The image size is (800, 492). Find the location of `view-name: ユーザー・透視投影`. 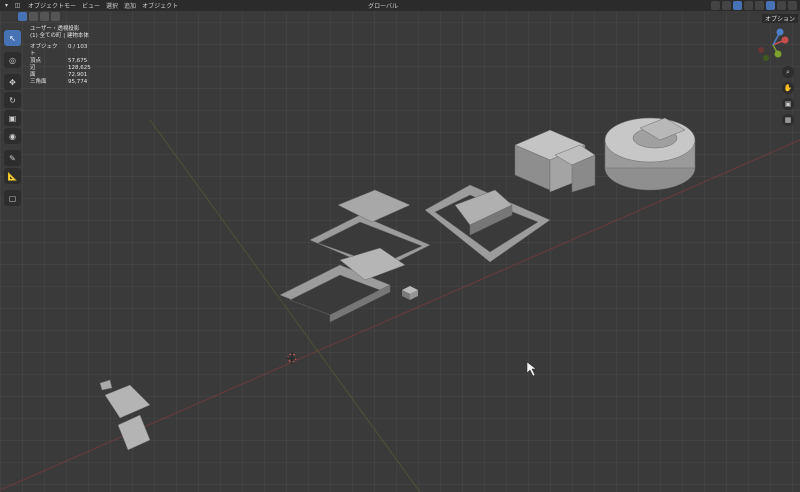

view-name: ユーザー・透視投影 is located at coordinates (55, 29).